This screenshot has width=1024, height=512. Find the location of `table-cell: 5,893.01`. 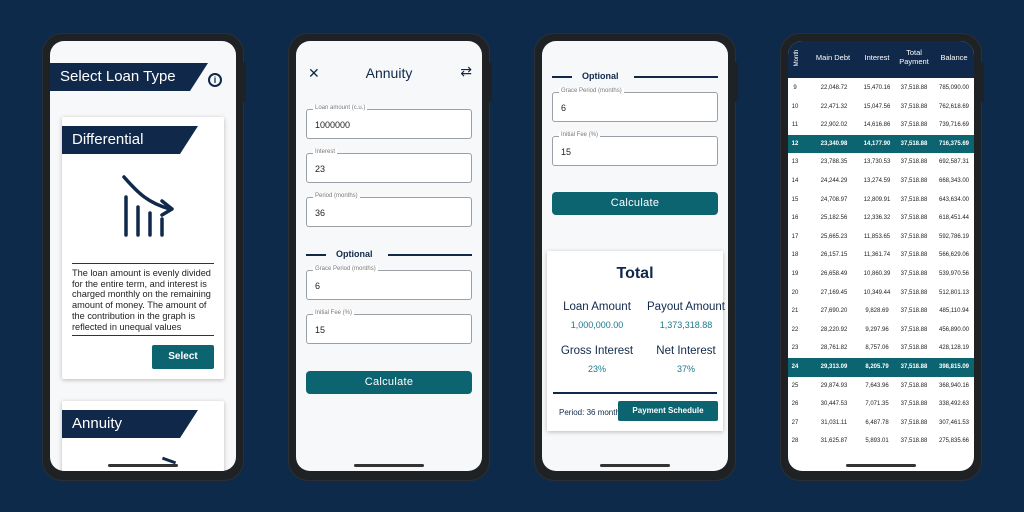

table-cell: 5,893.01 is located at coordinates (877, 441).